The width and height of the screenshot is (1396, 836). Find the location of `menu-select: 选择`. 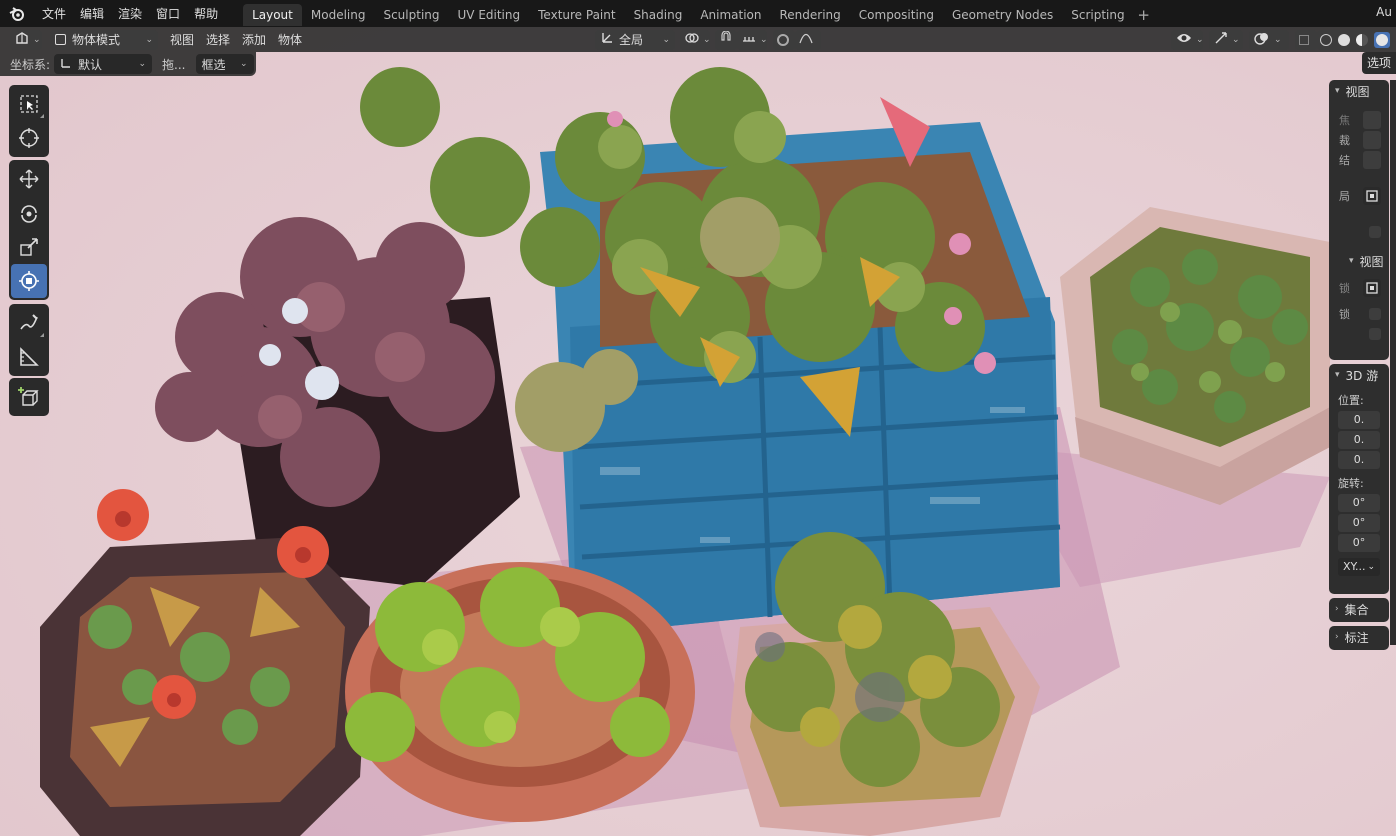

menu-select: 选择 is located at coordinates (218, 39).